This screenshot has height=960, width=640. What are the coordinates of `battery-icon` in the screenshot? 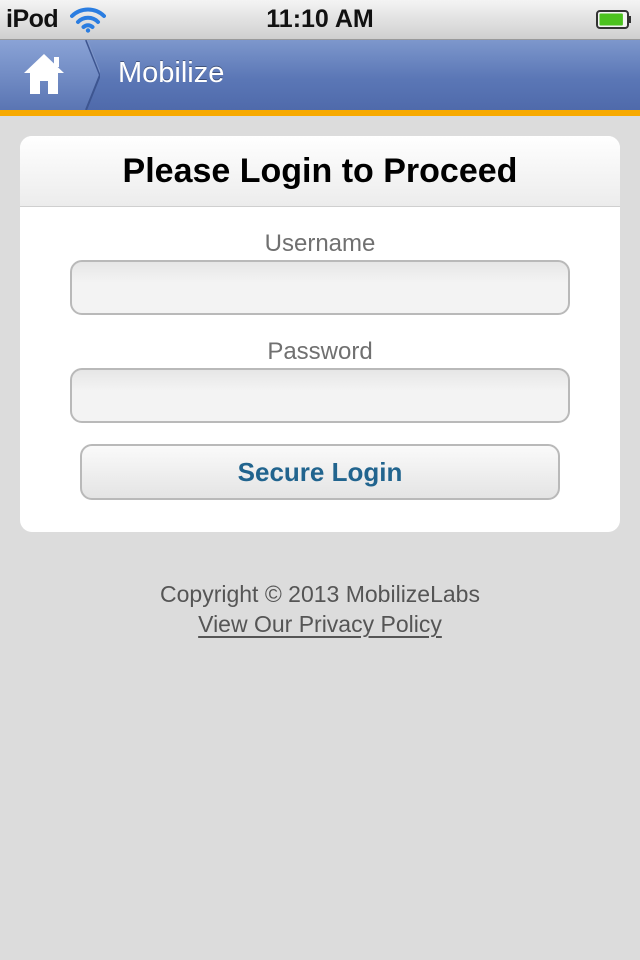 It's located at (614, 19).